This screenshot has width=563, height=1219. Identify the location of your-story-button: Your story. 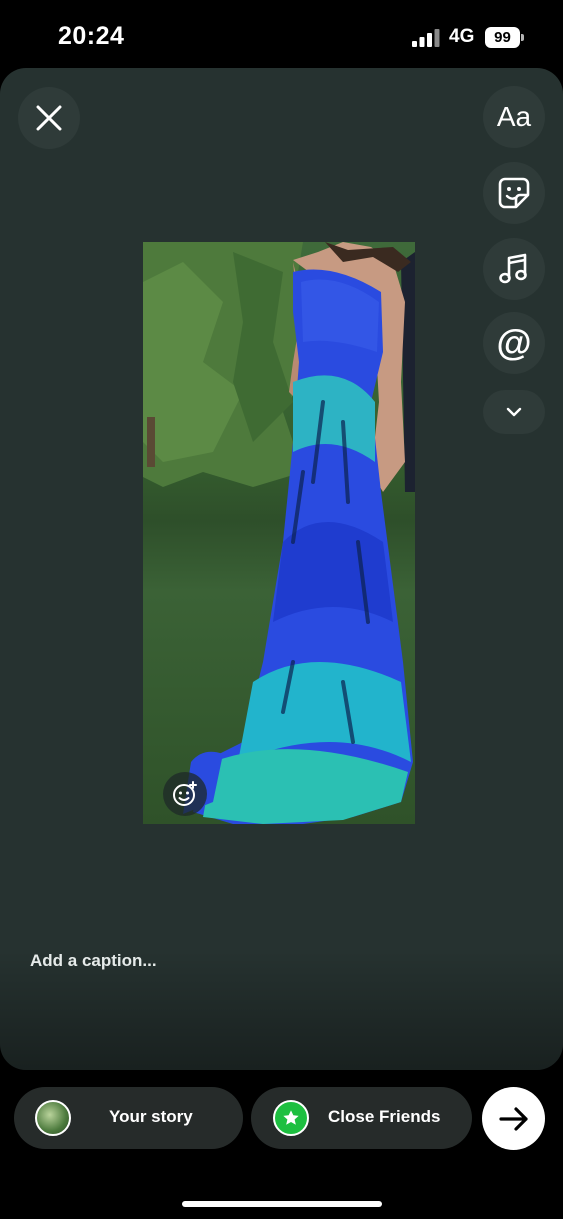
(128, 1118).